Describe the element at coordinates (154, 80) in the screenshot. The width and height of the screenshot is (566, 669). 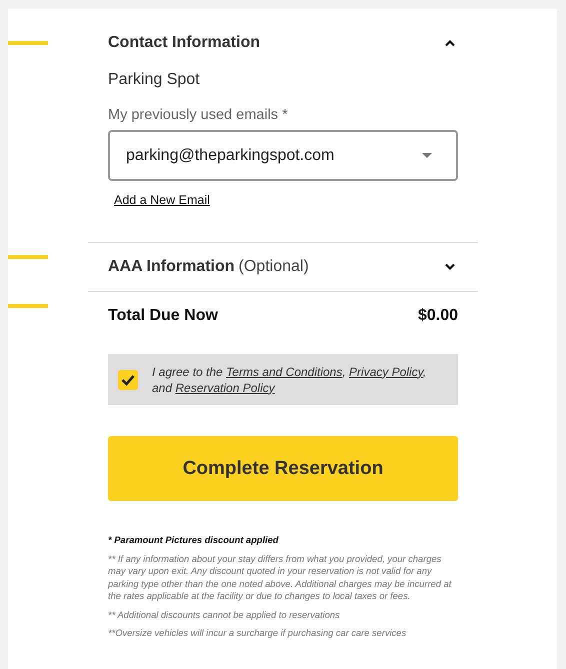
I see `company-name: Parking Spot` at that location.